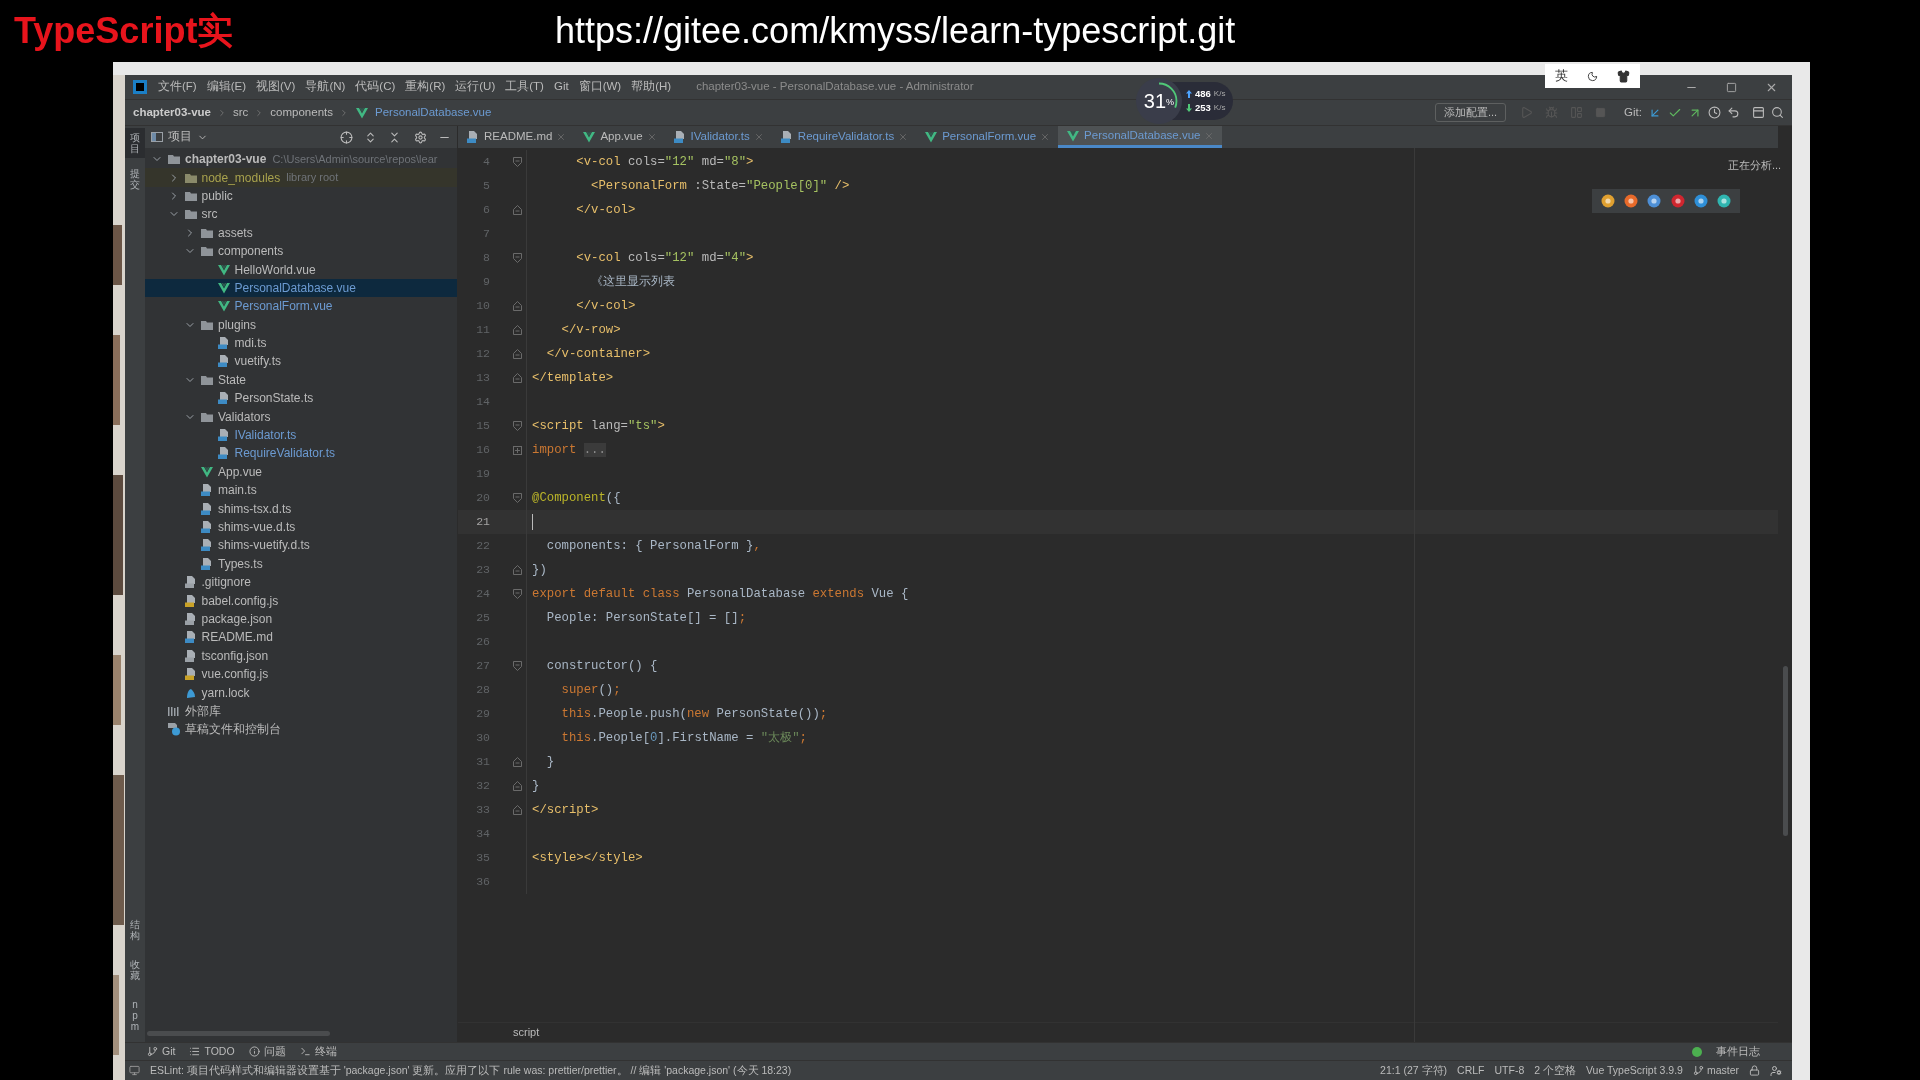 The height and width of the screenshot is (1080, 1920). What do you see at coordinates (1722, 1070) in the screenshot?
I see `branch-name: master` at bounding box center [1722, 1070].